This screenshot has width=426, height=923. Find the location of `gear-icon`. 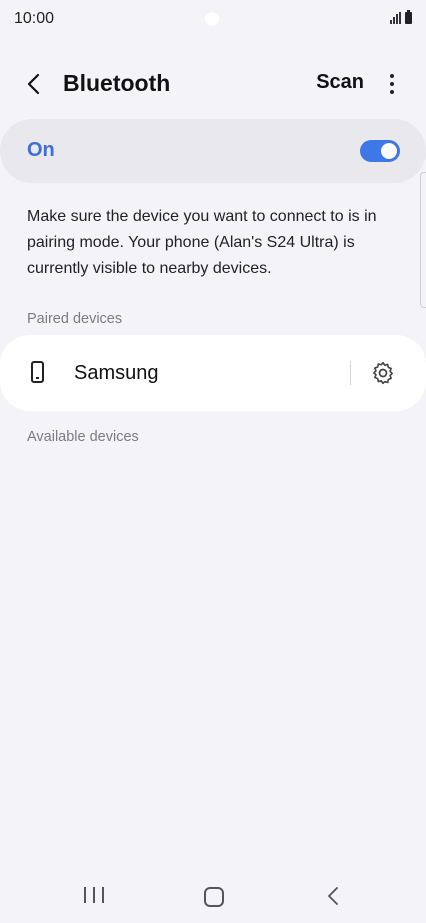

gear-icon is located at coordinates (383, 373).